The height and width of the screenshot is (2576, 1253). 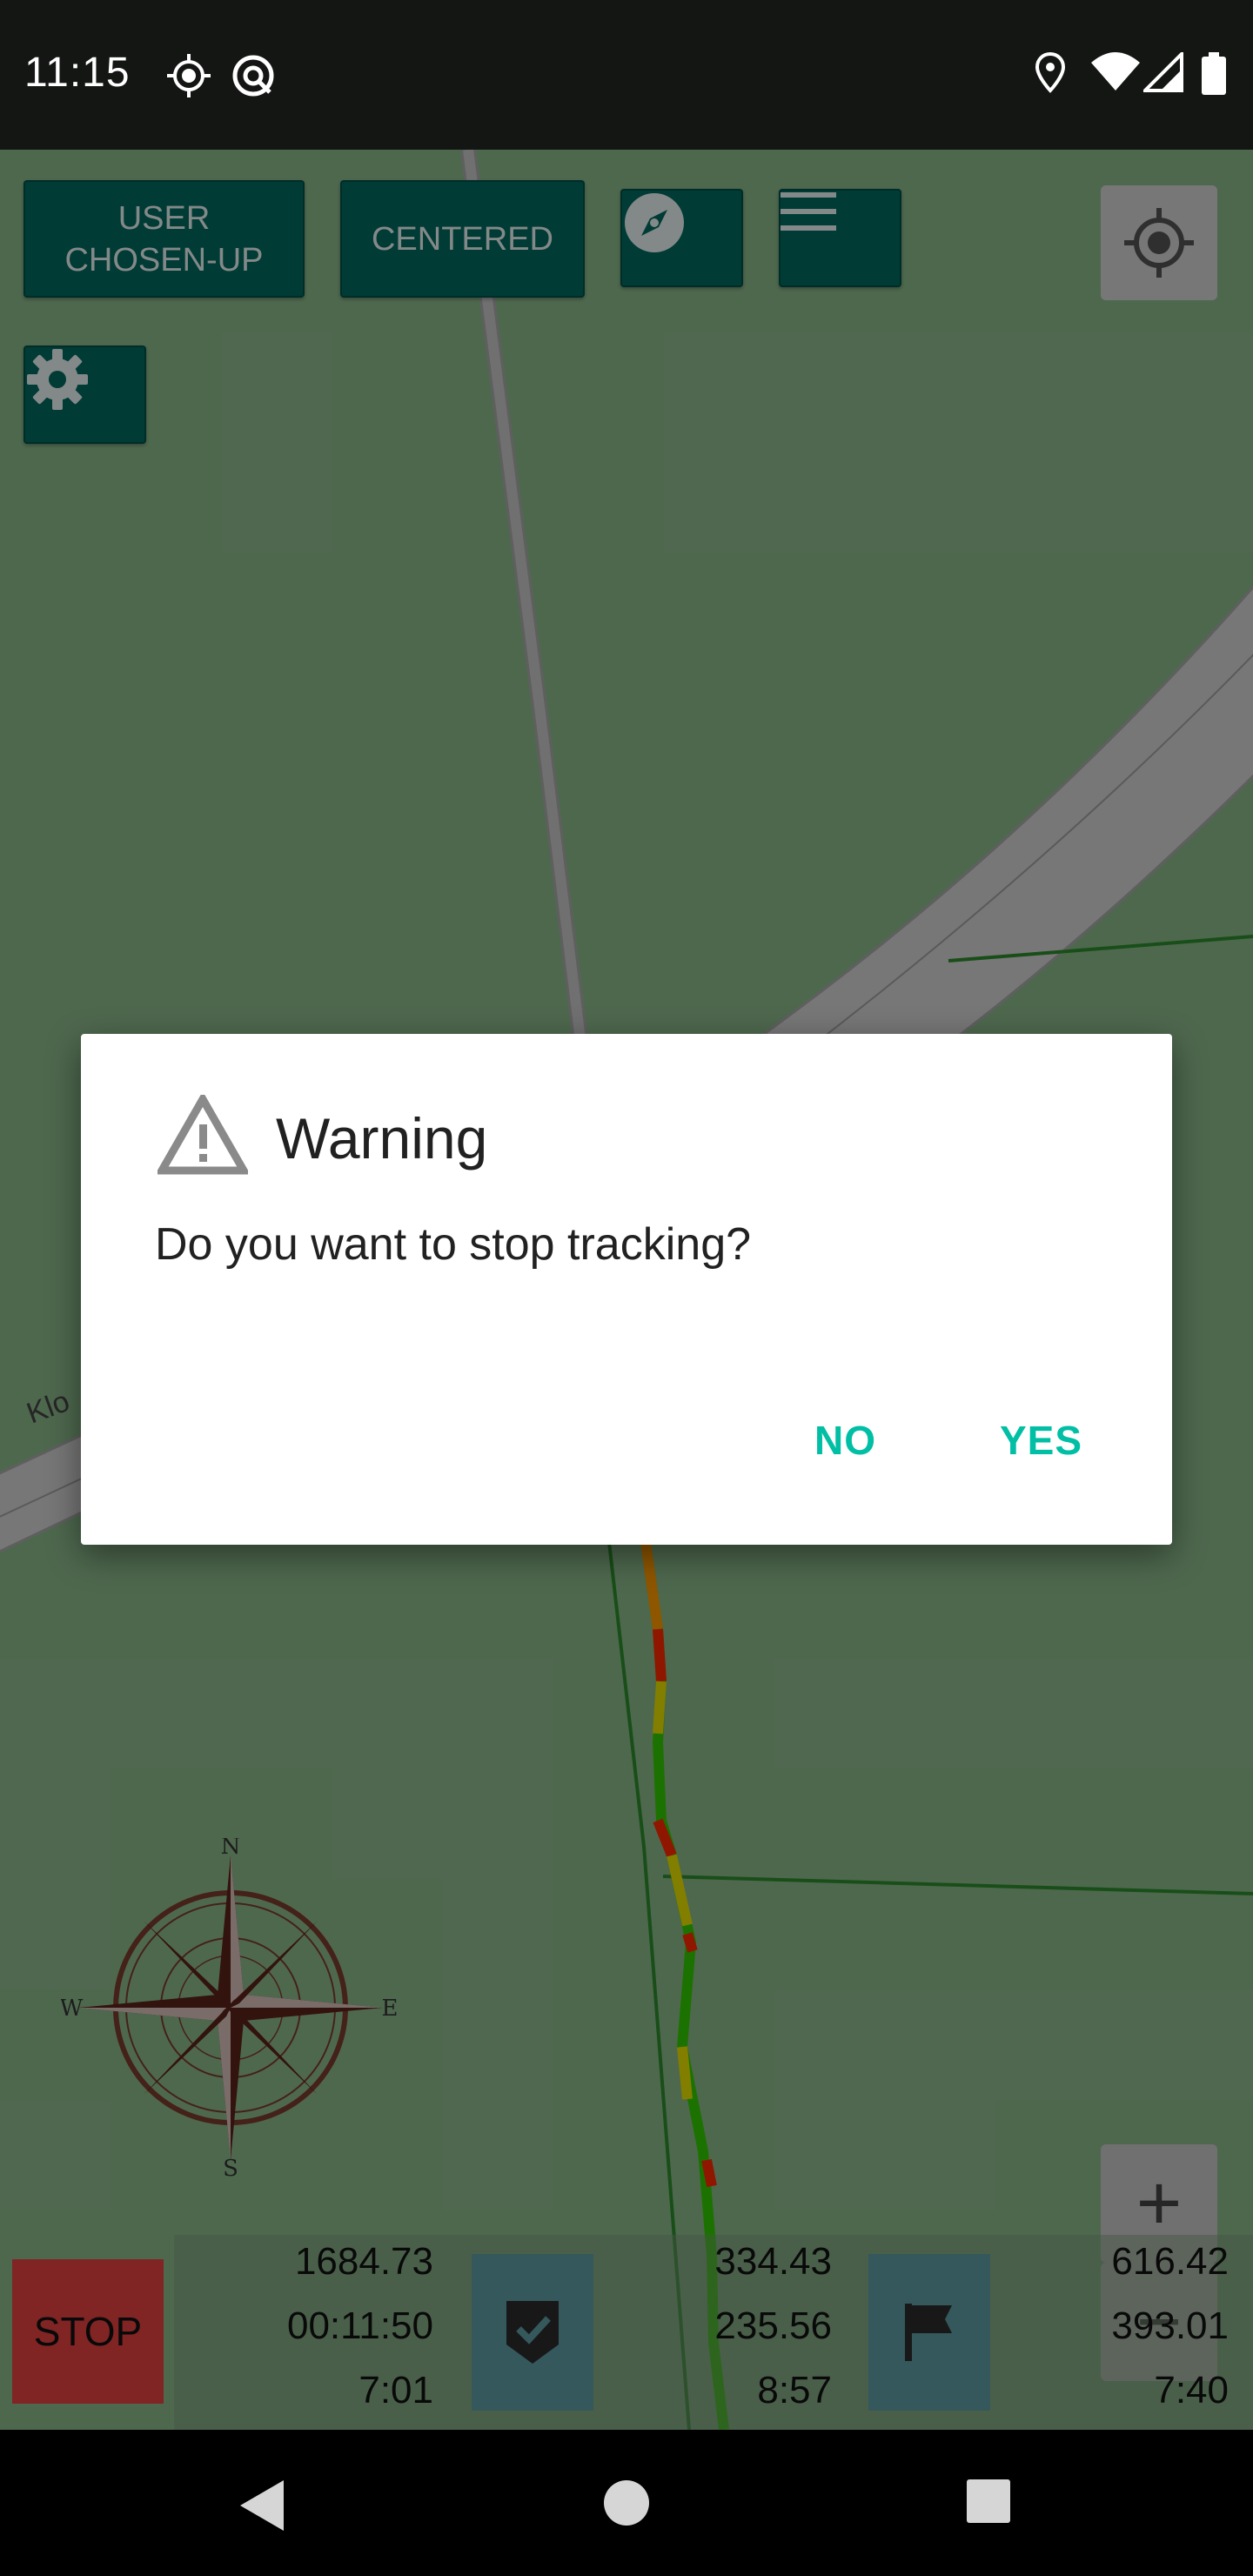 What do you see at coordinates (453, 1244) in the screenshot?
I see `dialog-message: Do you want to stop tracking?` at bounding box center [453, 1244].